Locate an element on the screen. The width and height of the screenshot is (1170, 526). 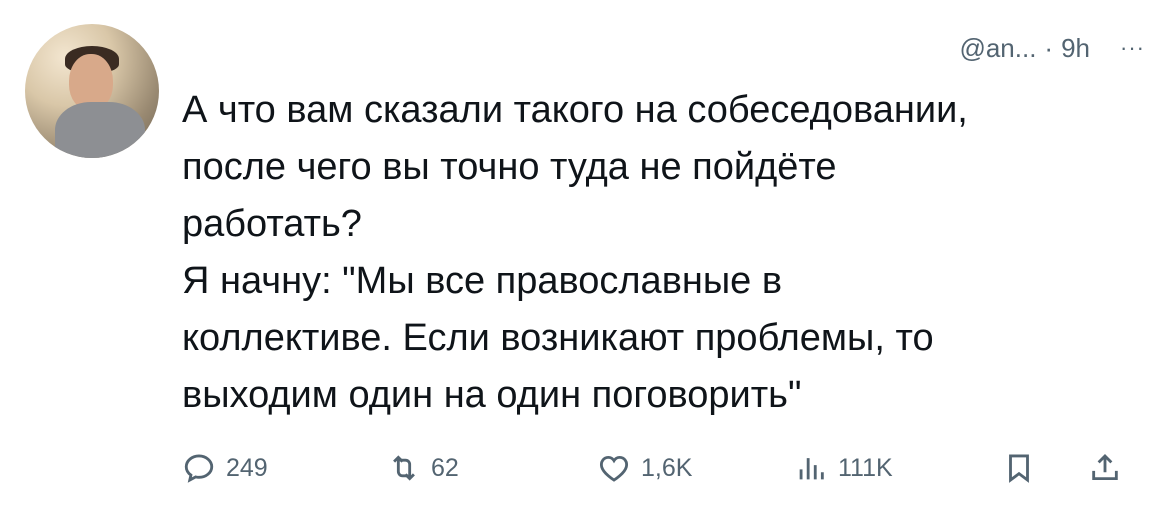
bookmark-button is located at coordinates (1019, 468).